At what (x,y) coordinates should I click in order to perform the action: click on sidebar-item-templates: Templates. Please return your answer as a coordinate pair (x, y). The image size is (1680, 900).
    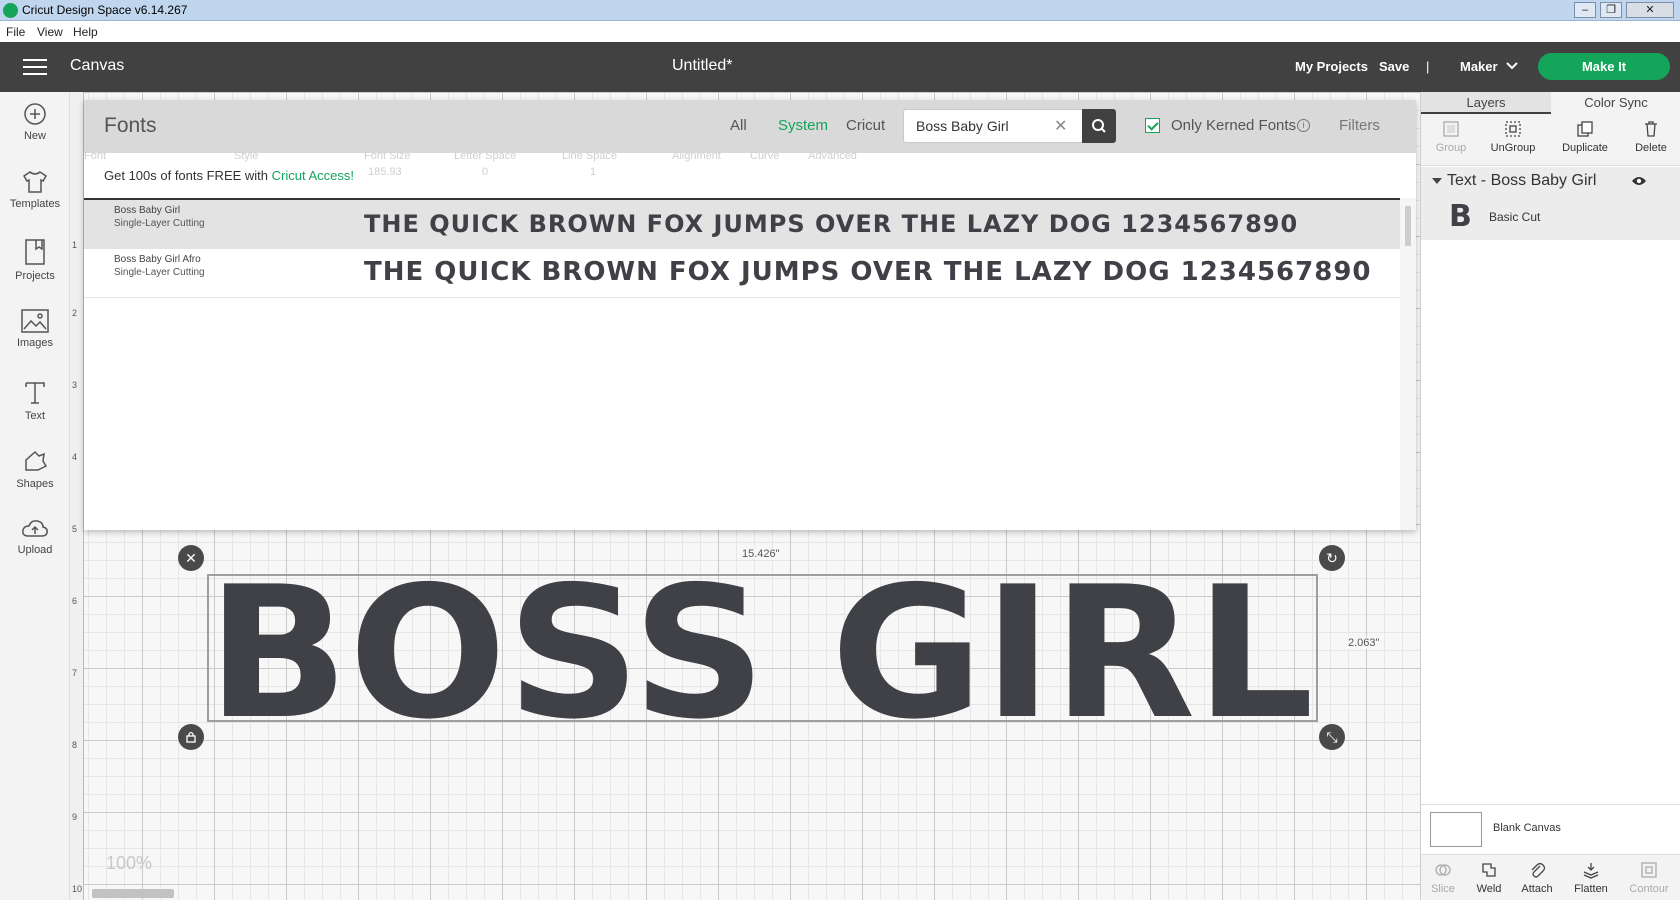
    Looking at the image, I should click on (35, 190).